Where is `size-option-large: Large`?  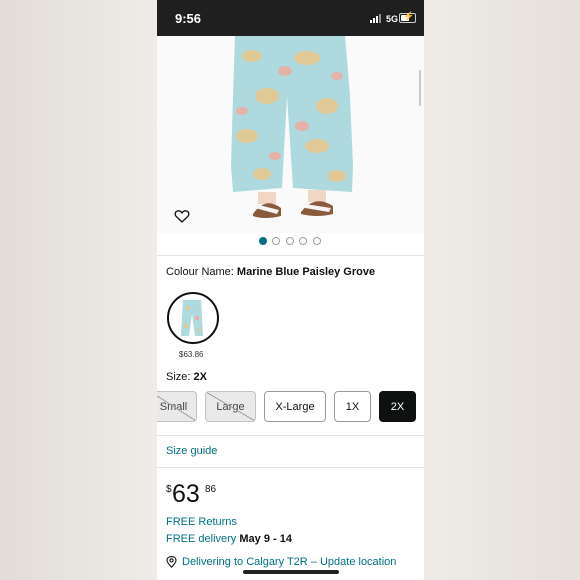
size-option-large: Large is located at coordinates (230, 406).